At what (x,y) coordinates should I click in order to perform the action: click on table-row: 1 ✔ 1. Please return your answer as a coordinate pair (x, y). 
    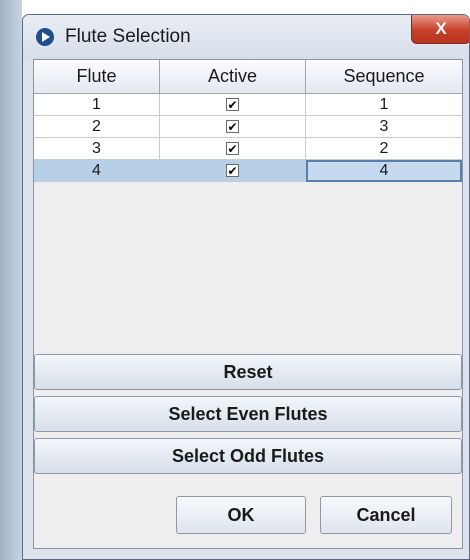
    Looking at the image, I should click on (248, 105).